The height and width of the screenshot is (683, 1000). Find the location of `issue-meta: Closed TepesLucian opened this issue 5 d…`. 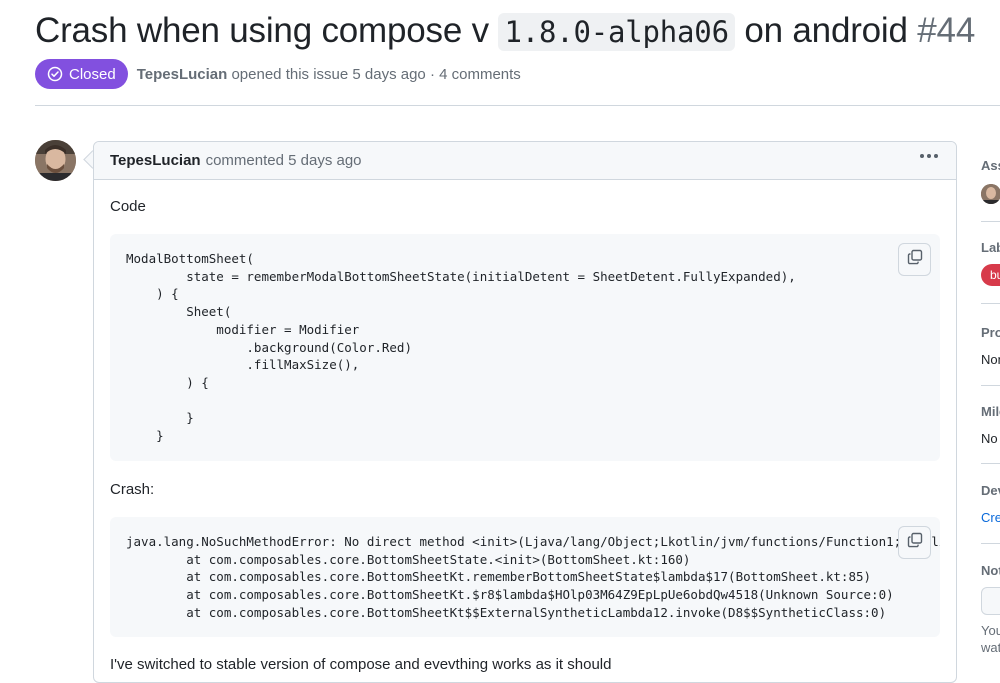

issue-meta: Closed TepesLucian opened this issue 5 d… is located at coordinates (278, 74).